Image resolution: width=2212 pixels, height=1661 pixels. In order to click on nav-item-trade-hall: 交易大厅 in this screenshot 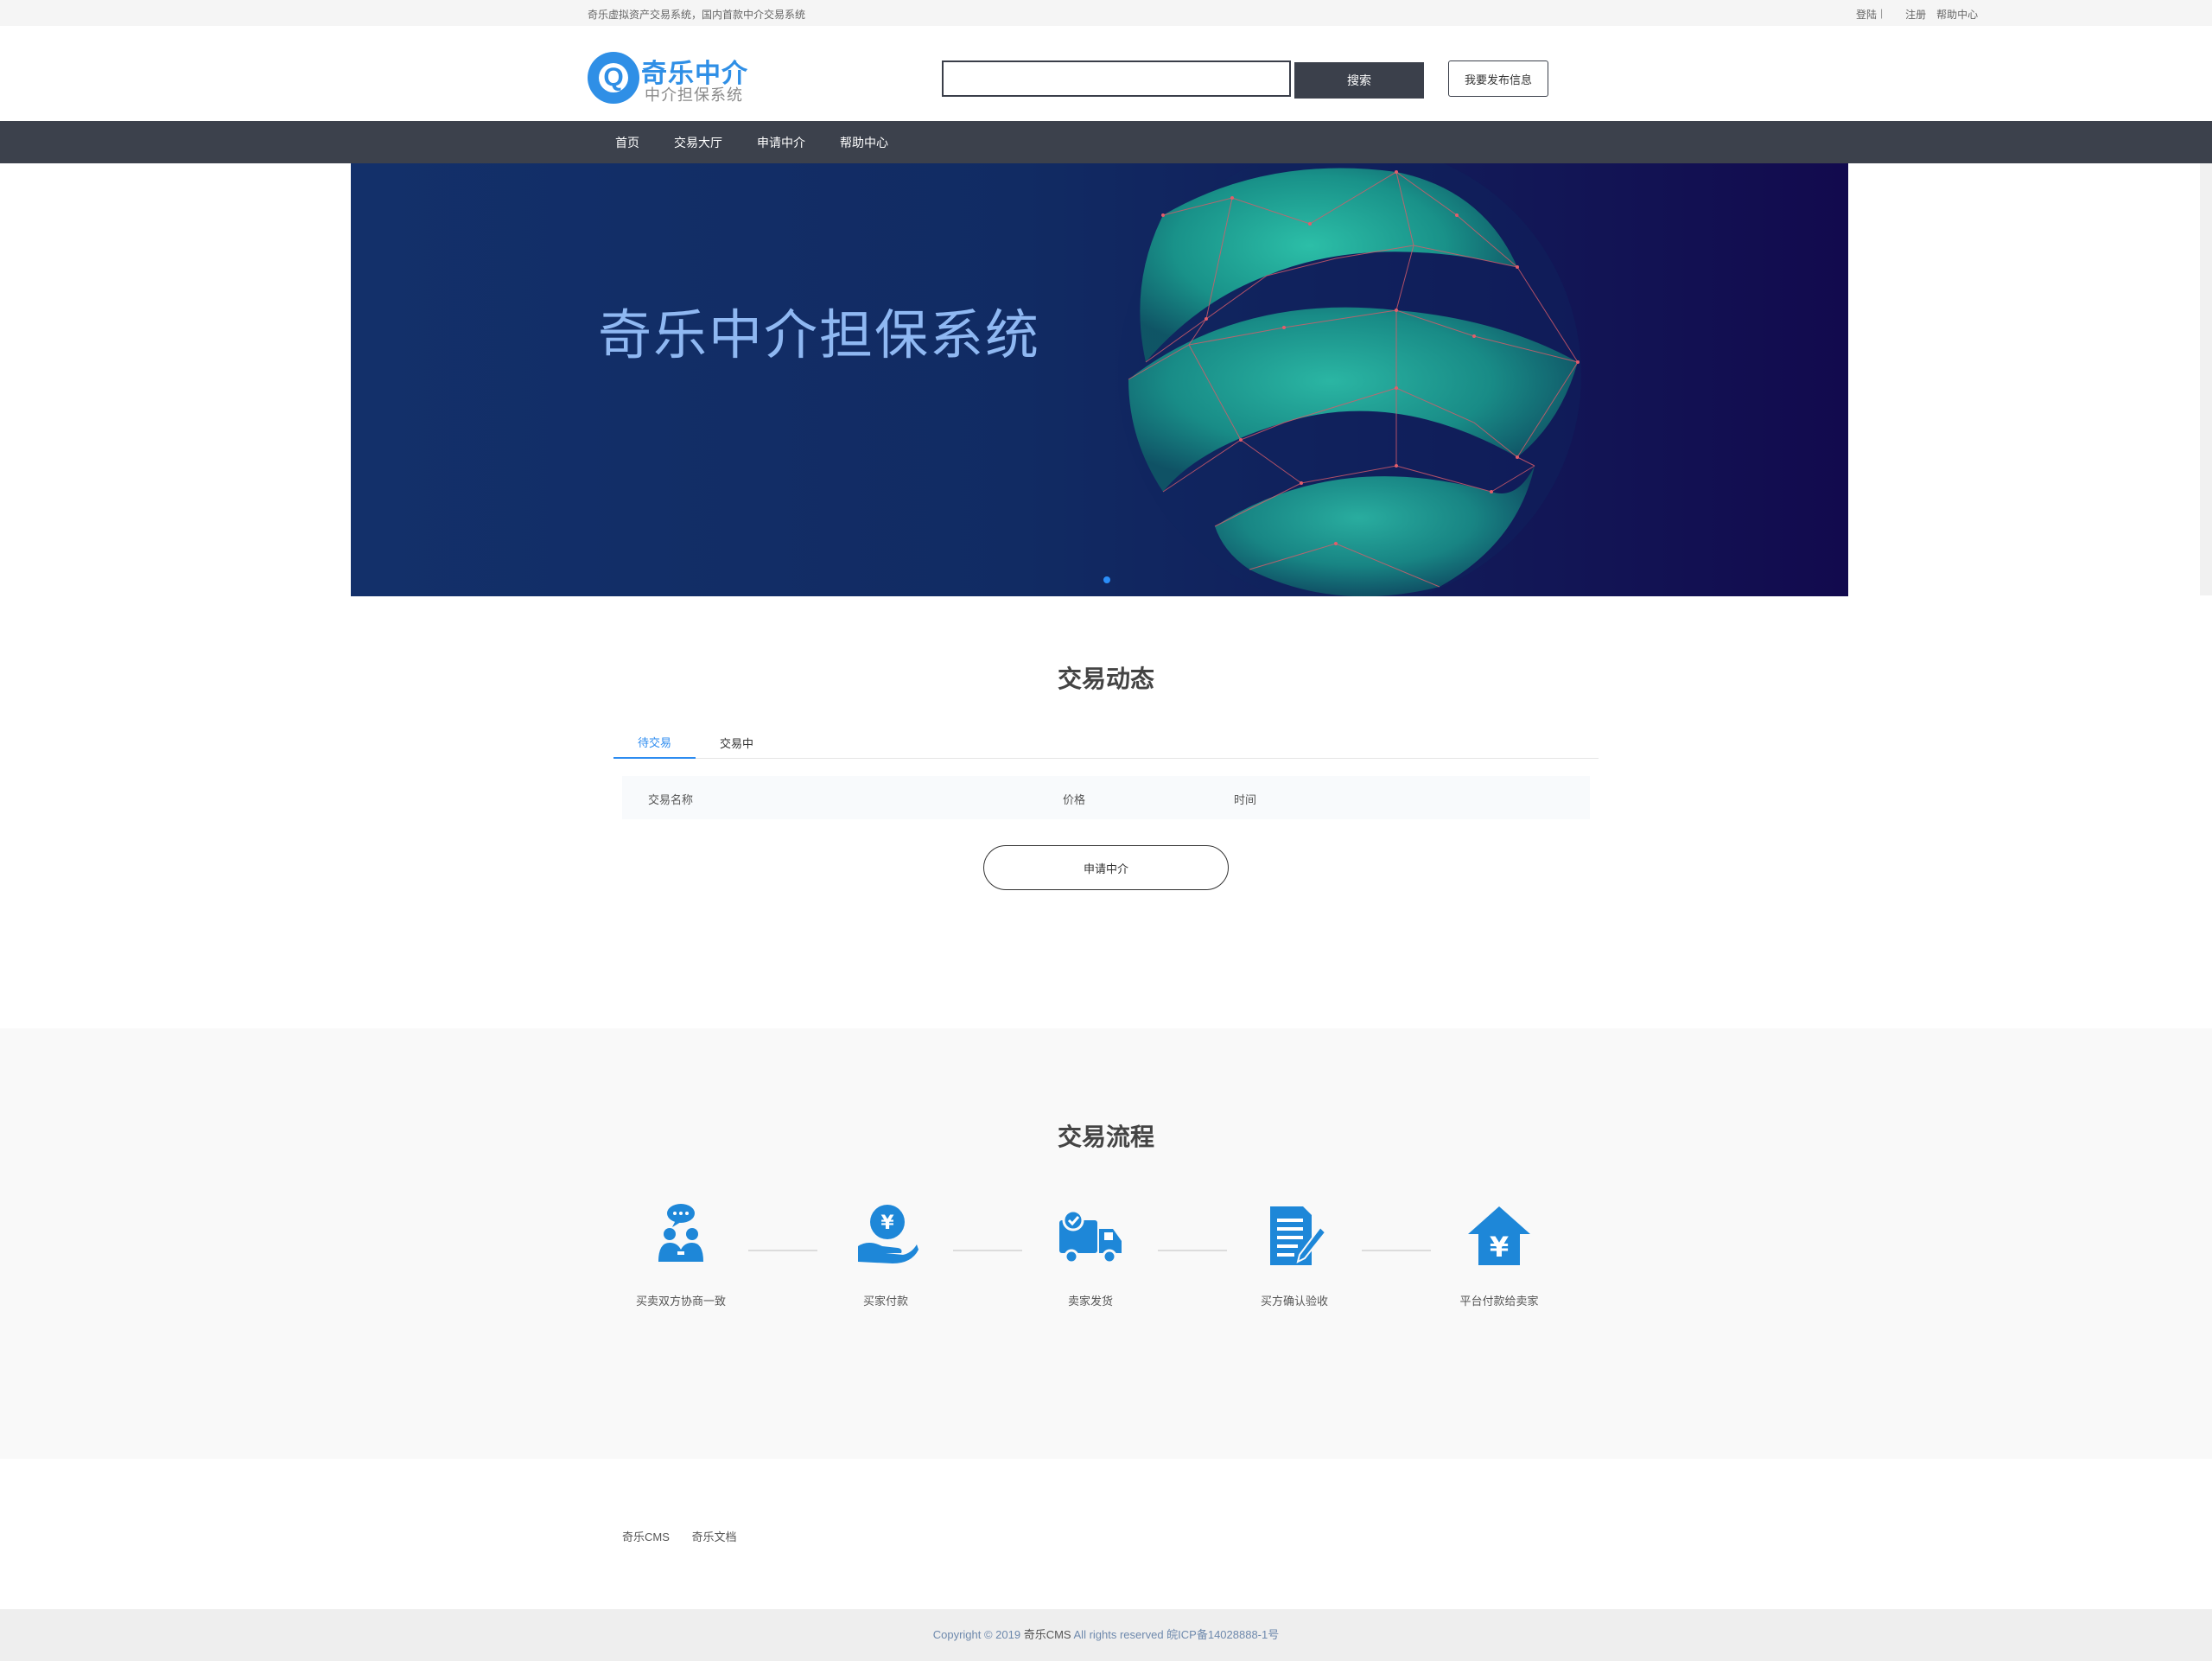, I will do `click(698, 142)`.